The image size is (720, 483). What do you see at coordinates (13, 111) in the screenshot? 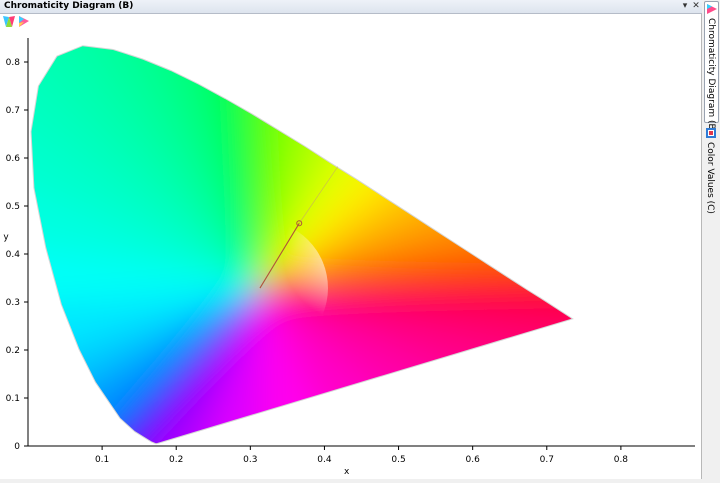
I see `y-tick-label: 0.7` at bounding box center [13, 111].